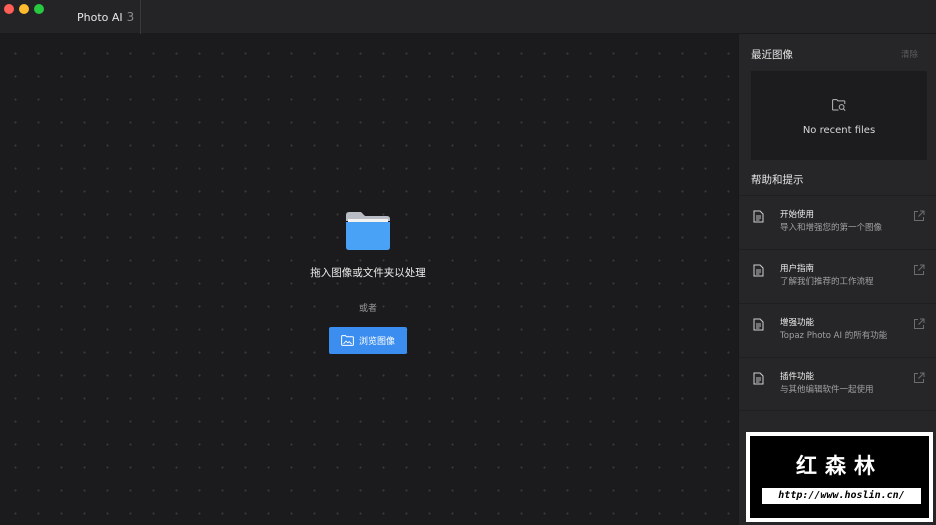 The width and height of the screenshot is (936, 525). I want to click on image-folder-icon, so click(347, 340).